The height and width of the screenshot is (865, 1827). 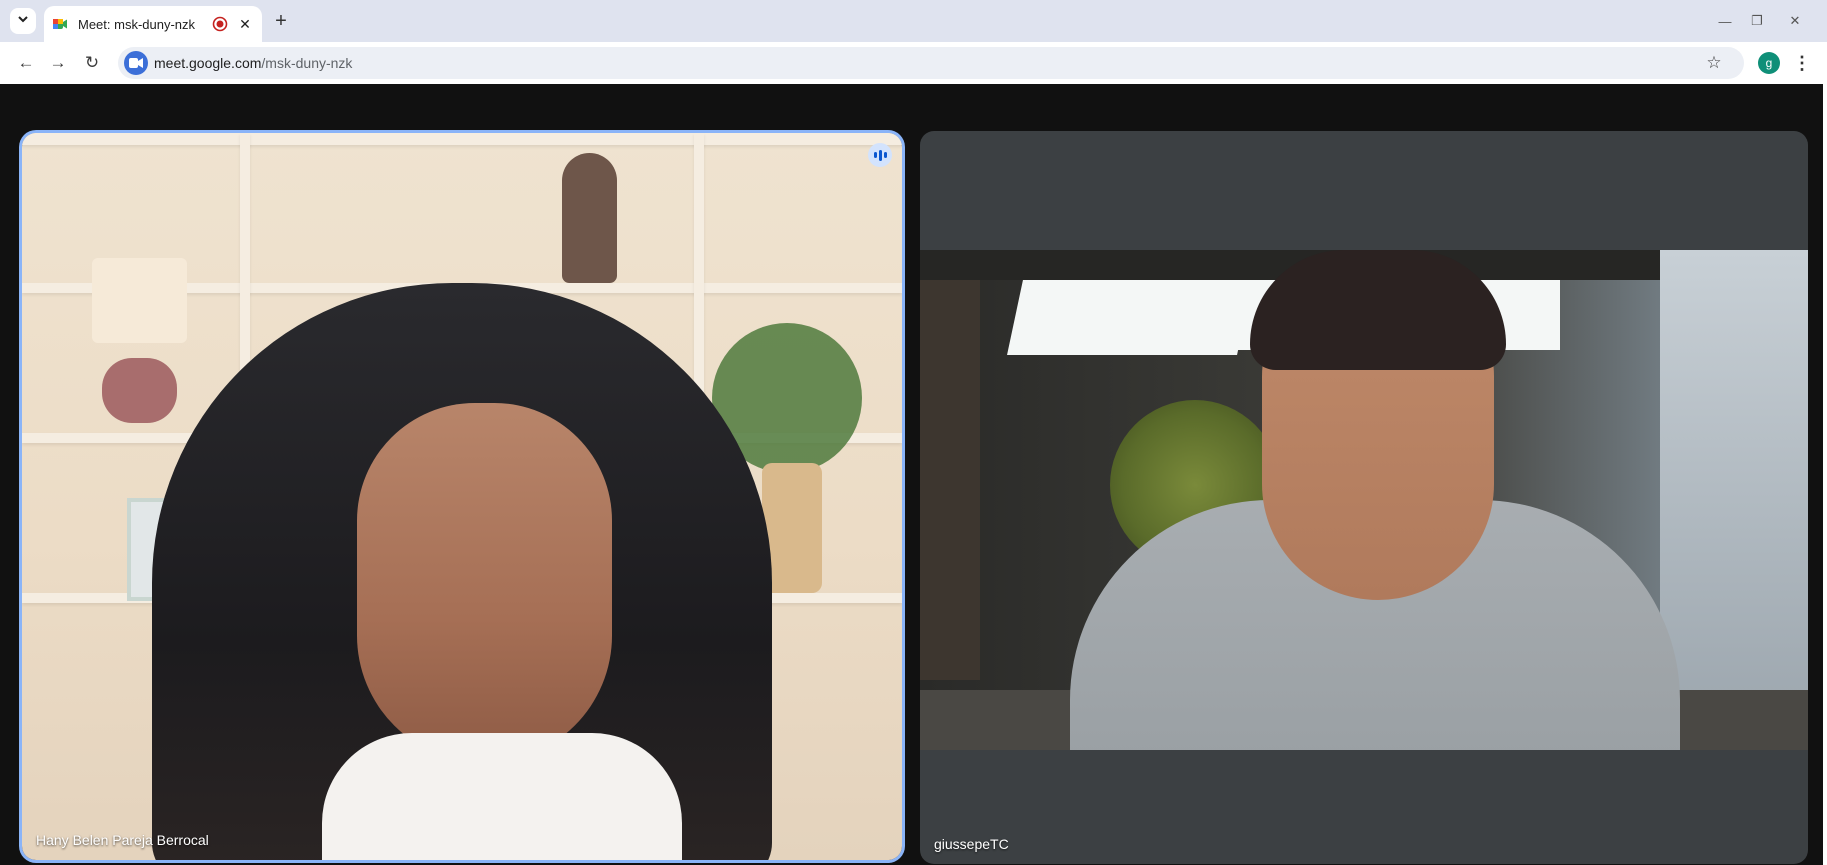 I want to click on plus-icon: +, so click(x=281, y=21).